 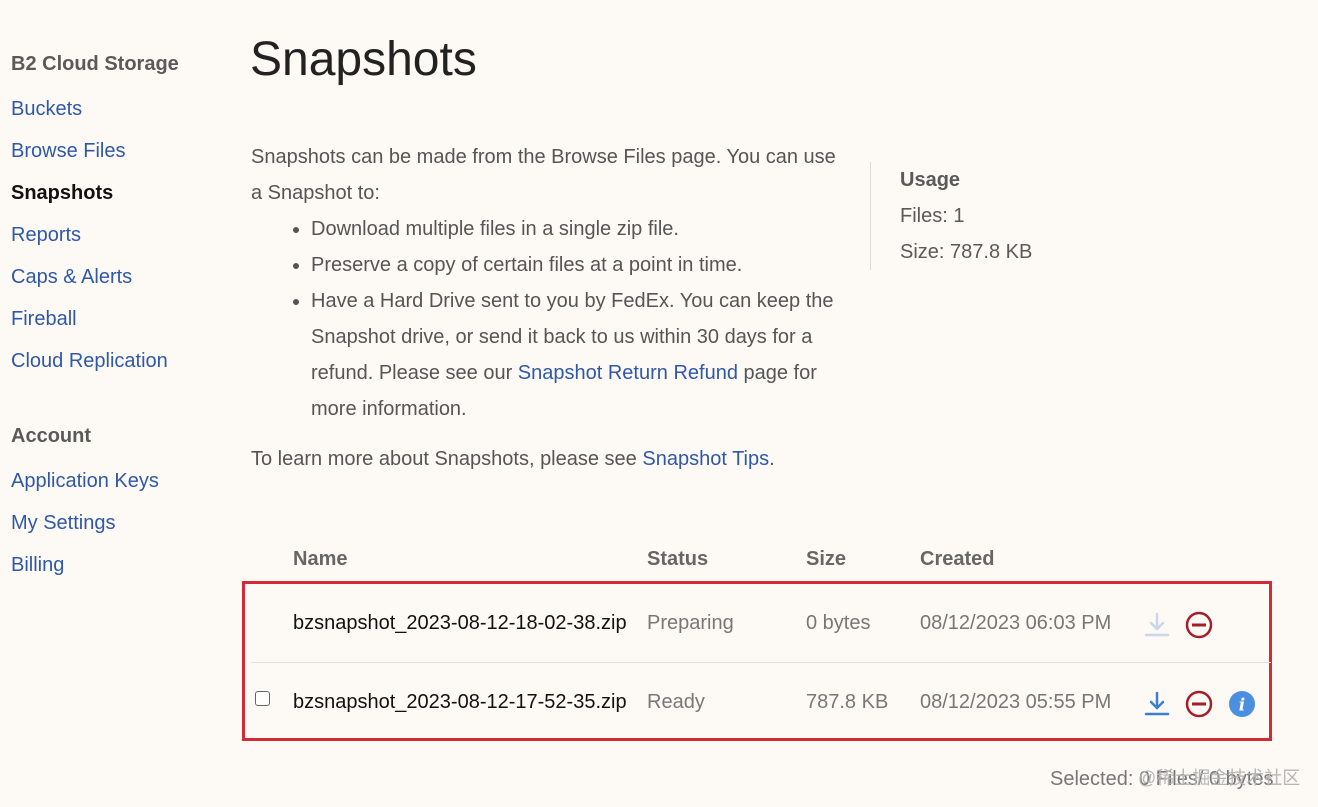 What do you see at coordinates (628, 373) in the screenshot?
I see `snapshot-return-refund-link: Snapshot Return Refund` at bounding box center [628, 373].